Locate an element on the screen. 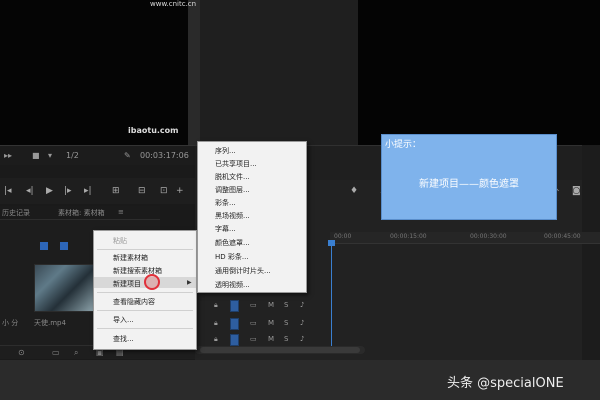 This screenshot has width=600, height=400. icon-view-icon is located at coordinates (64, 246).